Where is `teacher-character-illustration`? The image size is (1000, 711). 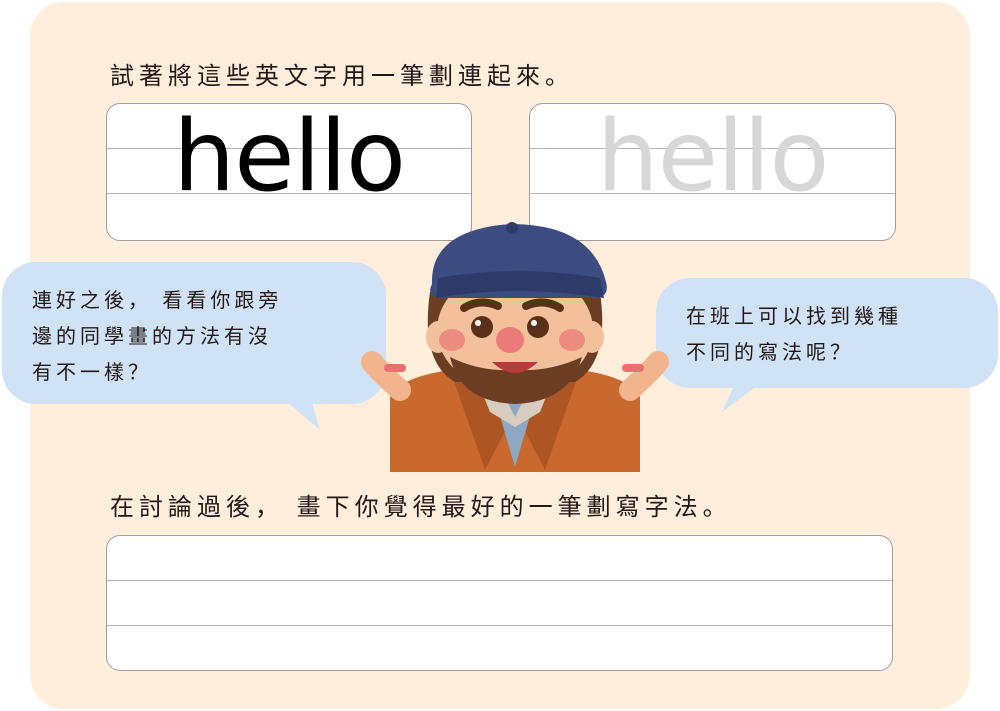 teacher-character-illustration is located at coordinates (515, 347).